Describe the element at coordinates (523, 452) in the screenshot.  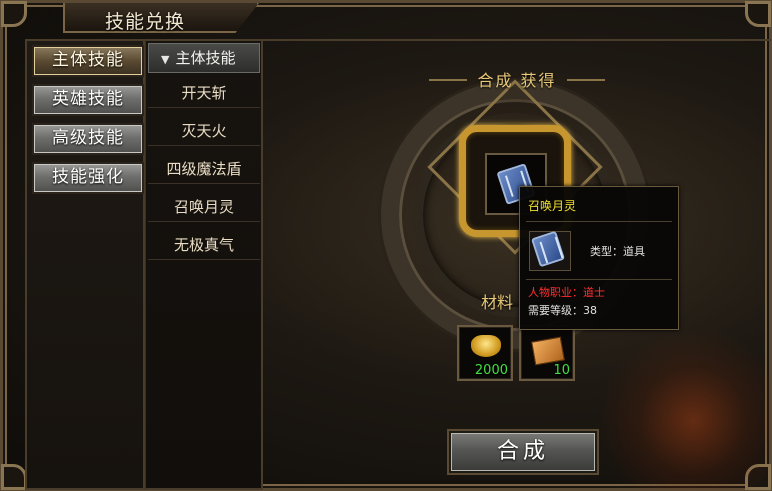
I see `compose-button: 合成` at that location.